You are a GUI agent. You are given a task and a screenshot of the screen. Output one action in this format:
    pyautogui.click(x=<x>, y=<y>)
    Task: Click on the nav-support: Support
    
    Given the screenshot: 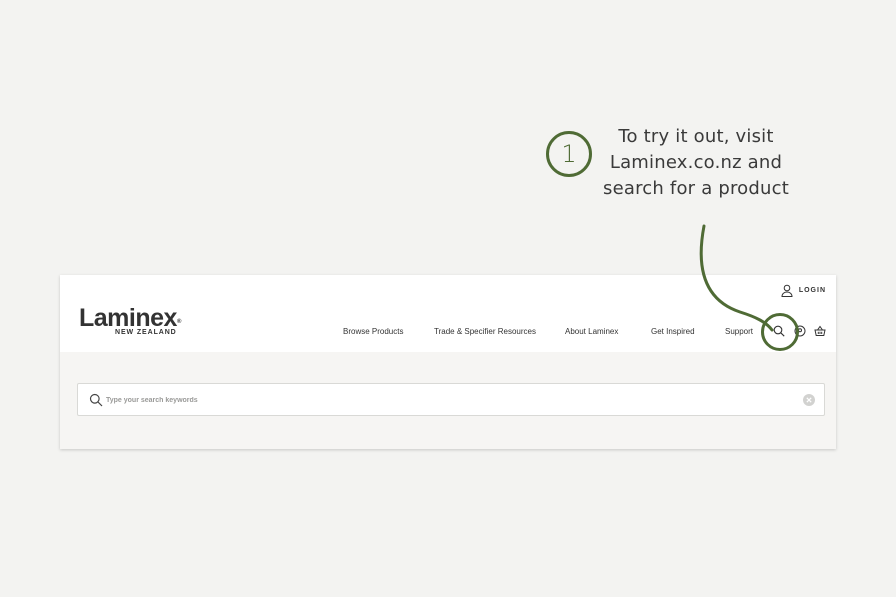 What is the action you would take?
    pyautogui.click(x=739, y=331)
    